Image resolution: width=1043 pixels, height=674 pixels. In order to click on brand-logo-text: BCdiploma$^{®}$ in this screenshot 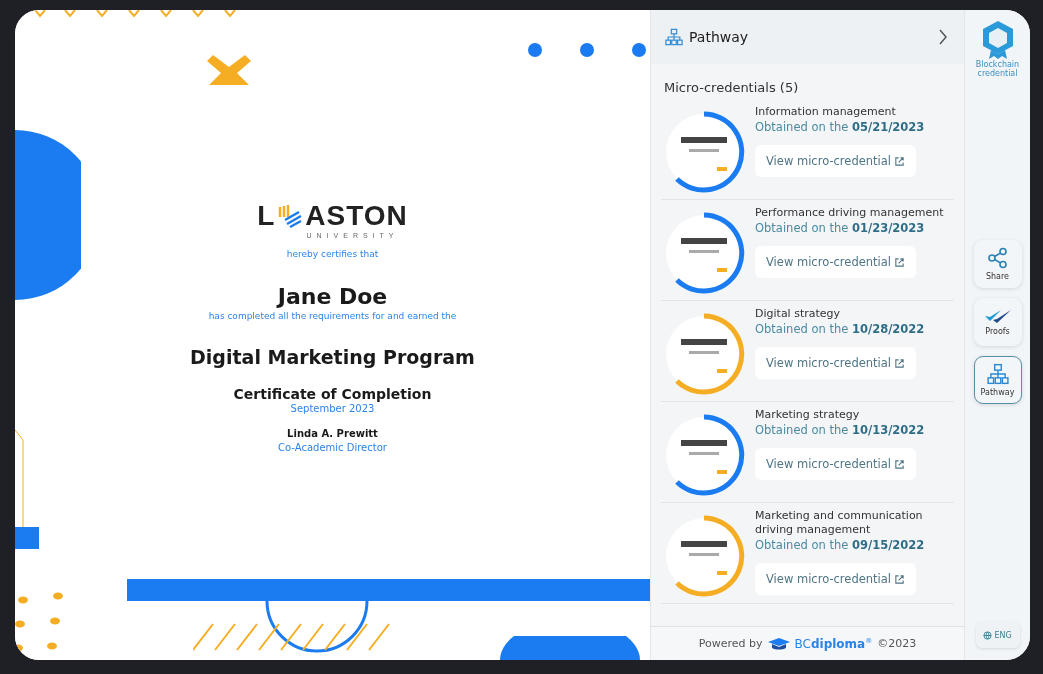, I will do `click(833, 643)`.